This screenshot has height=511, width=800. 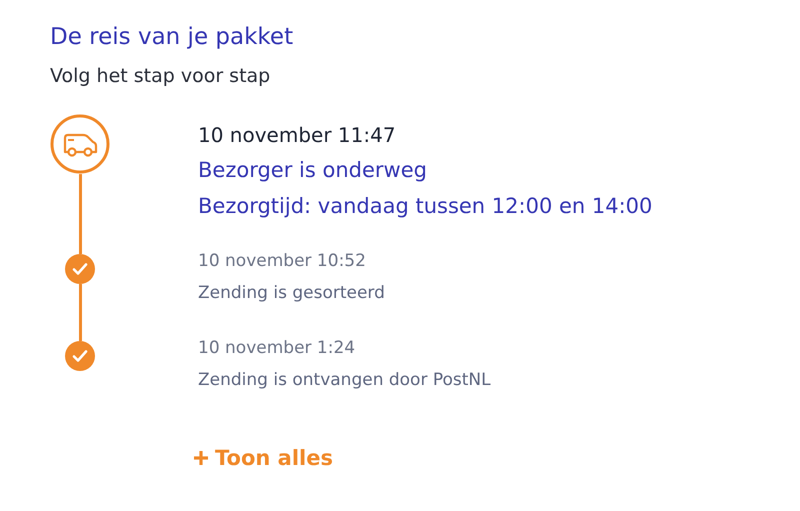 I want to click on event-date: 10 november 1:24, so click(x=277, y=348).